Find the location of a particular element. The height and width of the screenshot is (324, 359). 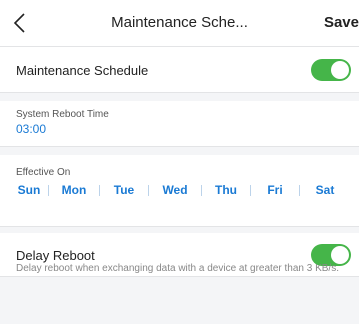

day-wed: Wed is located at coordinates (175, 190).